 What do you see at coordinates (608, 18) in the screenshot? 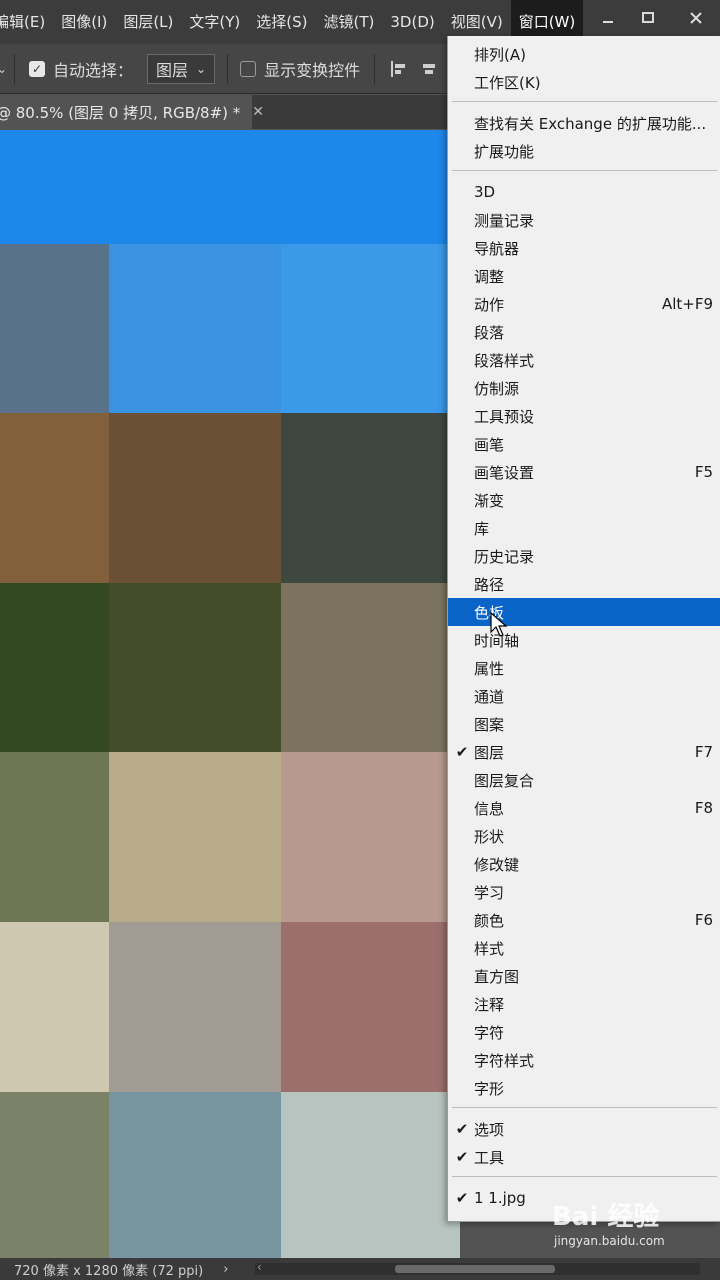
I see `minimize-icon` at bounding box center [608, 18].